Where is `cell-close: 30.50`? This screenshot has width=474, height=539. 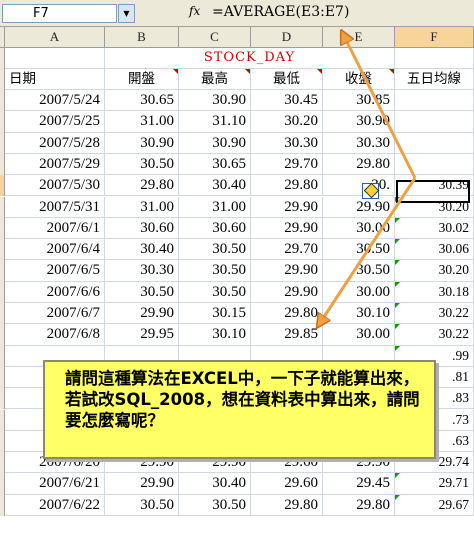 cell-close: 30.50 is located at coordinates (359, 271).